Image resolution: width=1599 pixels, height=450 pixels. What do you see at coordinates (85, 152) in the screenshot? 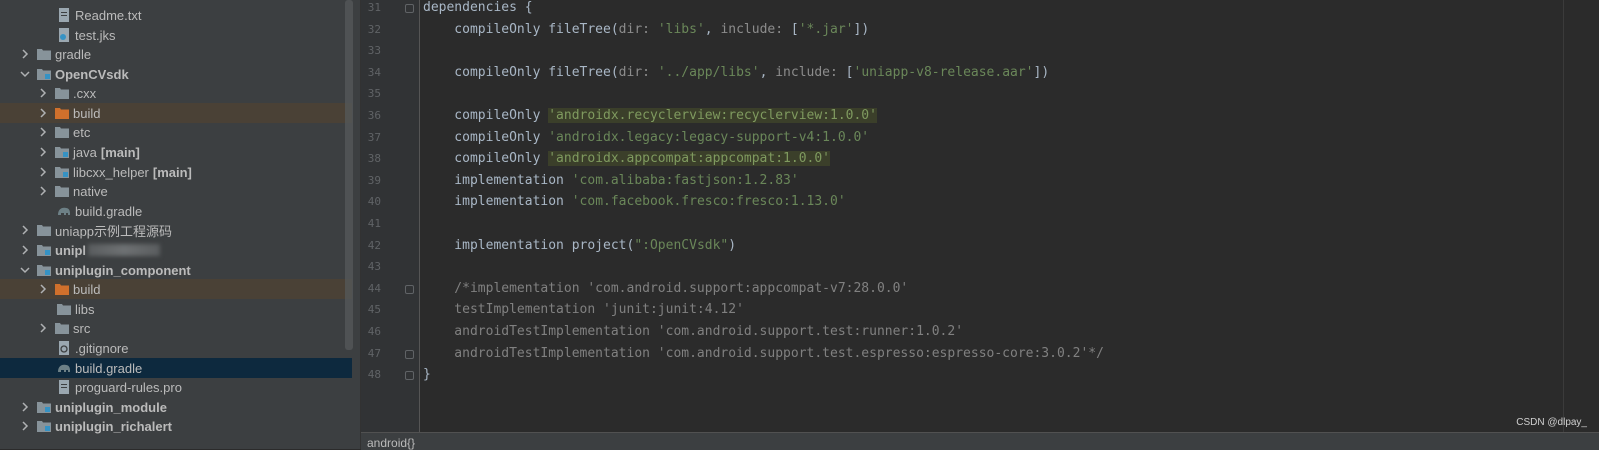
I see `tree-item-label: java` at bounding box center [85, 152].